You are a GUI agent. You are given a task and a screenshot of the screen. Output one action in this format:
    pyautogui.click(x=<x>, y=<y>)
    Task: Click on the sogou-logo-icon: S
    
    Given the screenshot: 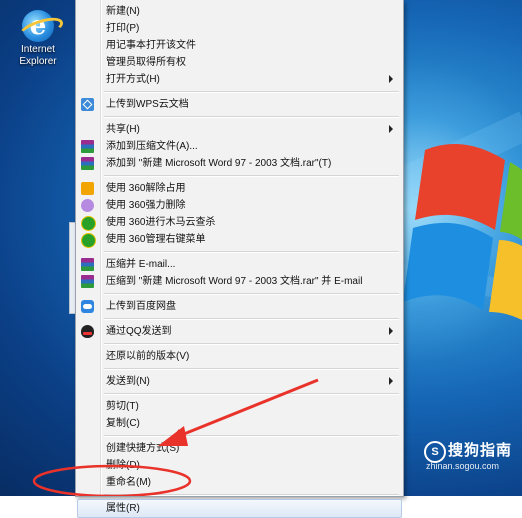 What is the action you would take?
    pyautogui.click(x=435, y=452)
    